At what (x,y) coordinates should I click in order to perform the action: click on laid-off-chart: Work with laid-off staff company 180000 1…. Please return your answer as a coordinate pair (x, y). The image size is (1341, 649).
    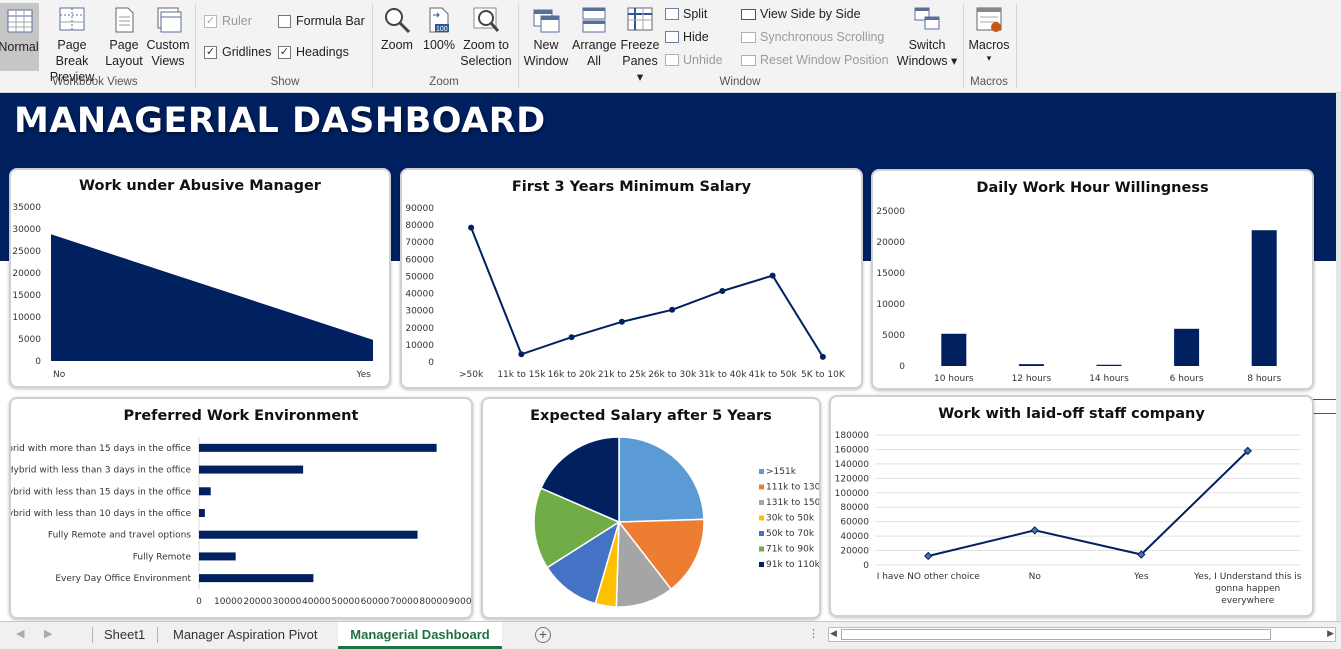
    Looking at the image, I should click on (1071, 506).